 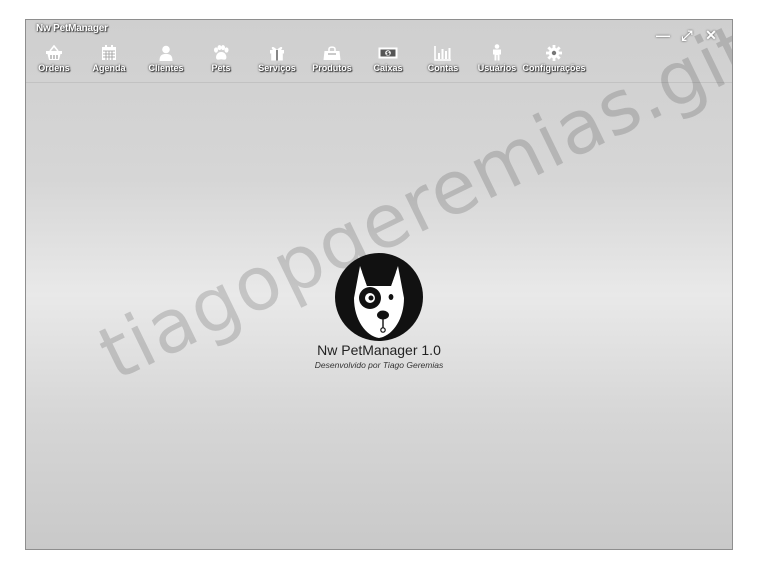 I want to click on toolbar-item-produtos: Produtos, so click(x=332, y=60).